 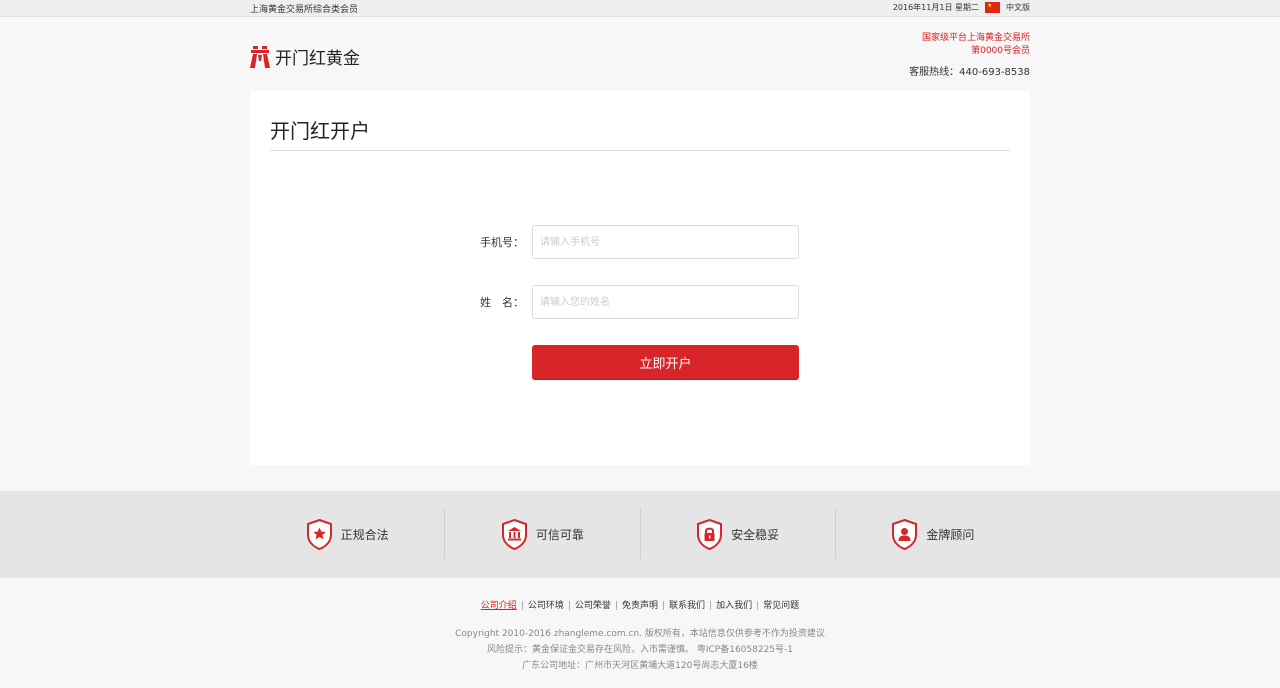 What do you see at coordinates (687, 606) in the screenshot?
I see `footer-link-contact: 联系我们` at bounding box center [687, 606].